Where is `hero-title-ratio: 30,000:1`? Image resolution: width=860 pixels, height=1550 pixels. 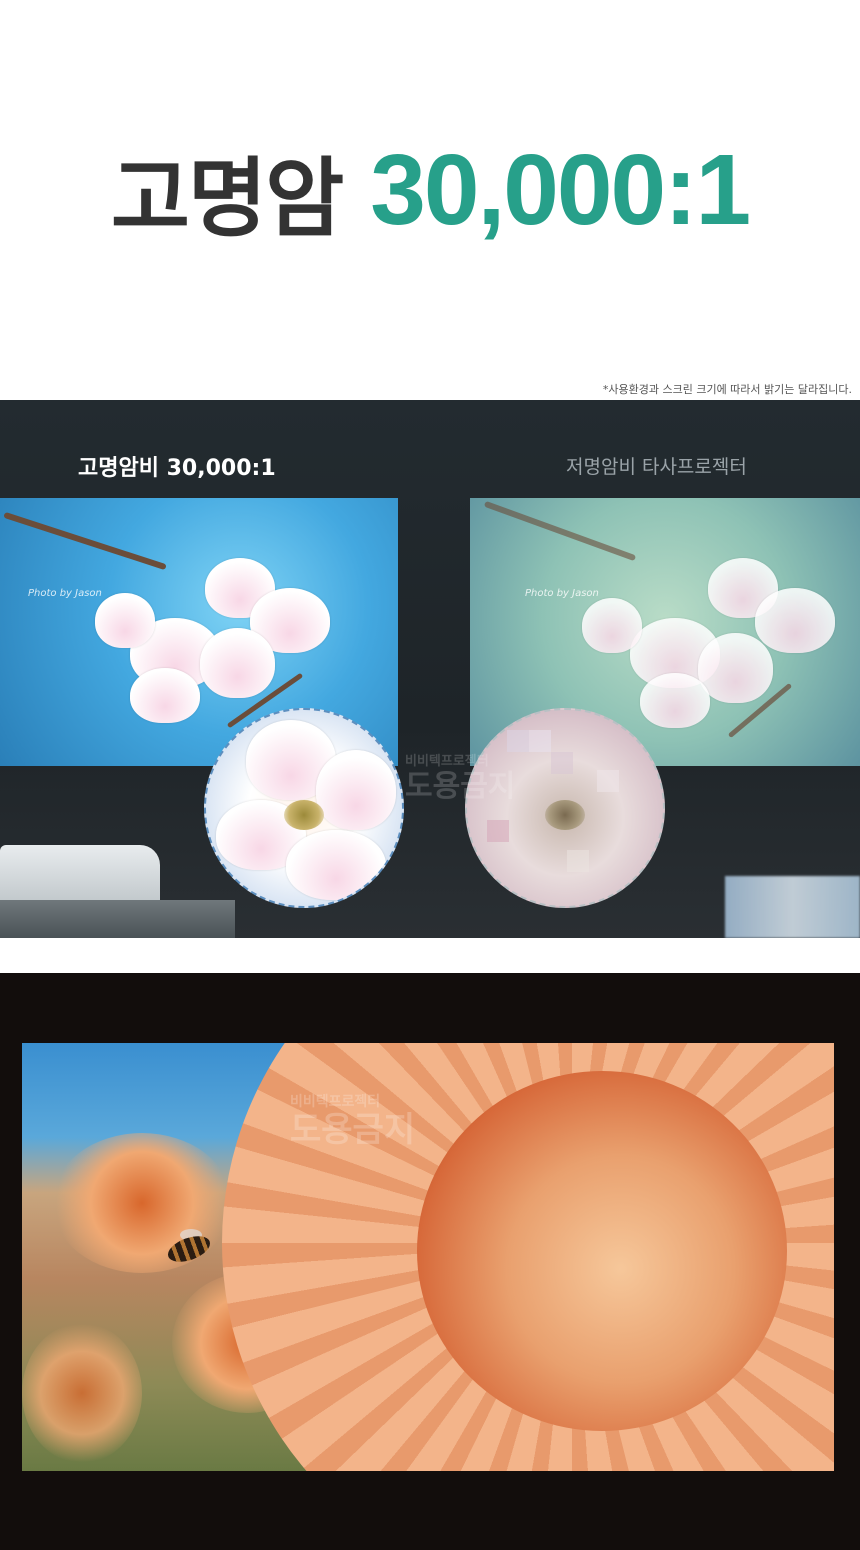
hero-title-ratio: 30,000:1 is located at coordinates (560, 189).